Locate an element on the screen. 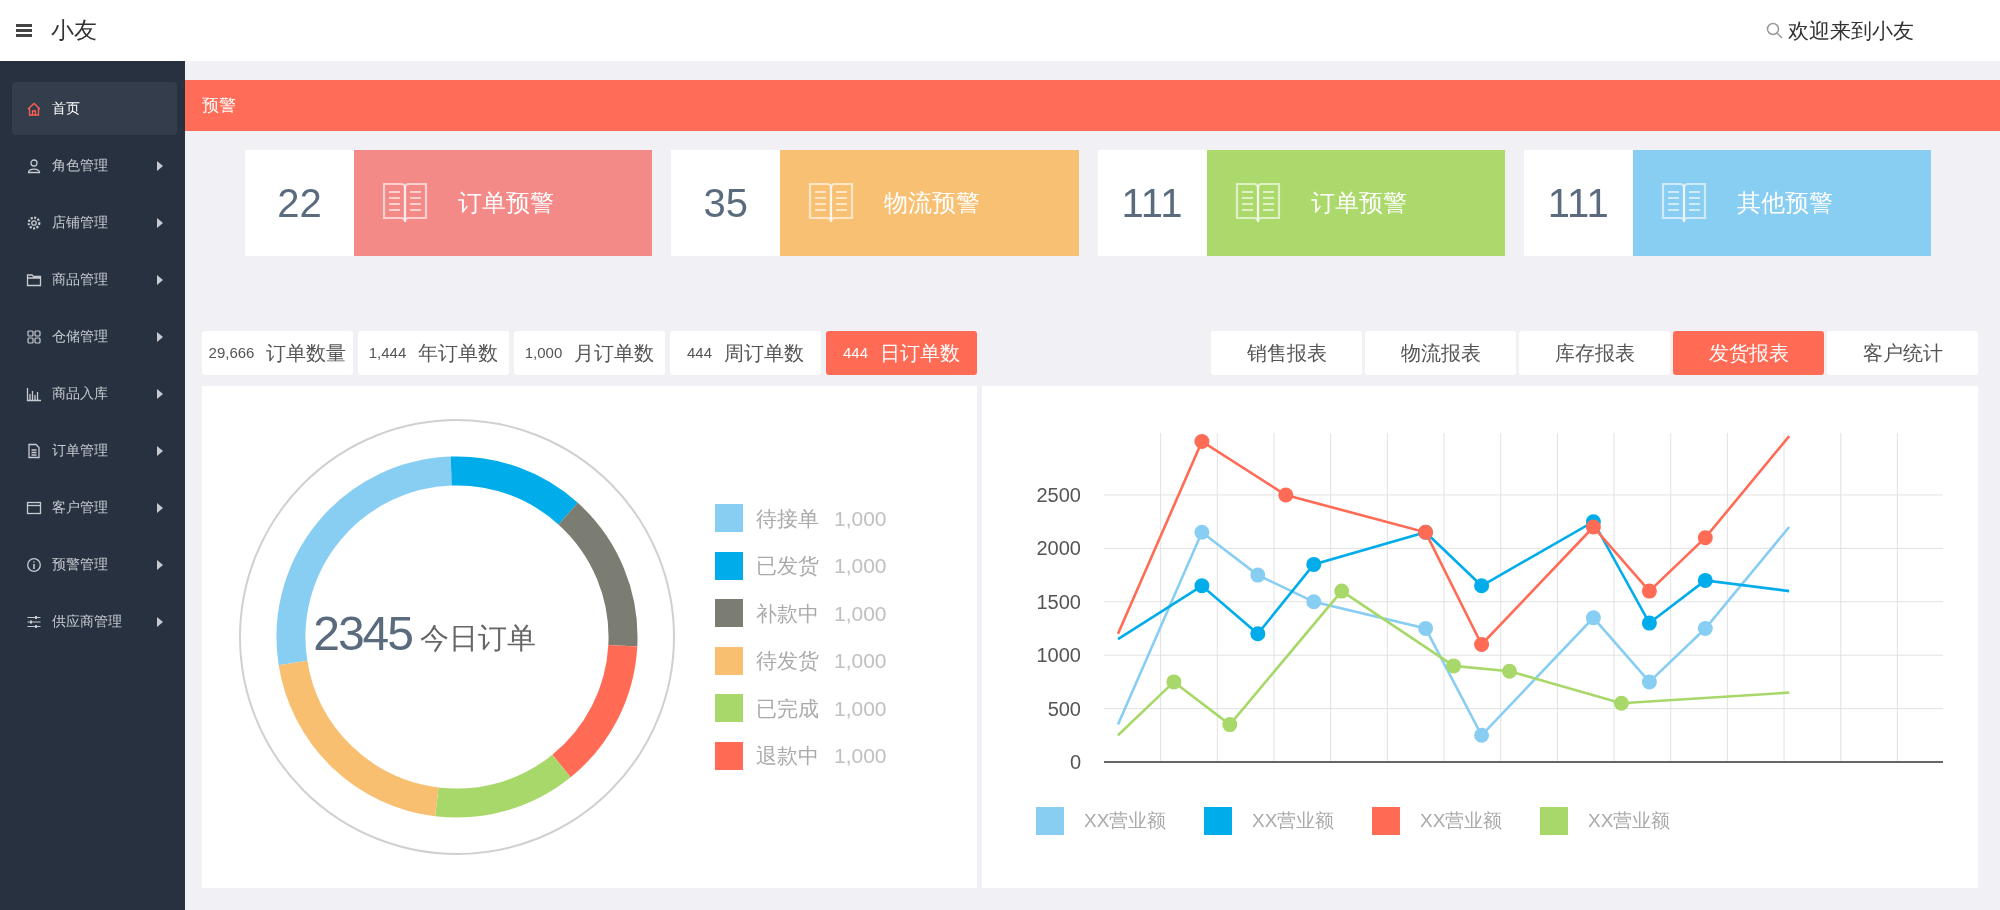 The width and height of the screenshot is (2000, 910). legend-label: 退款中 is located at coordinates (787, 756).